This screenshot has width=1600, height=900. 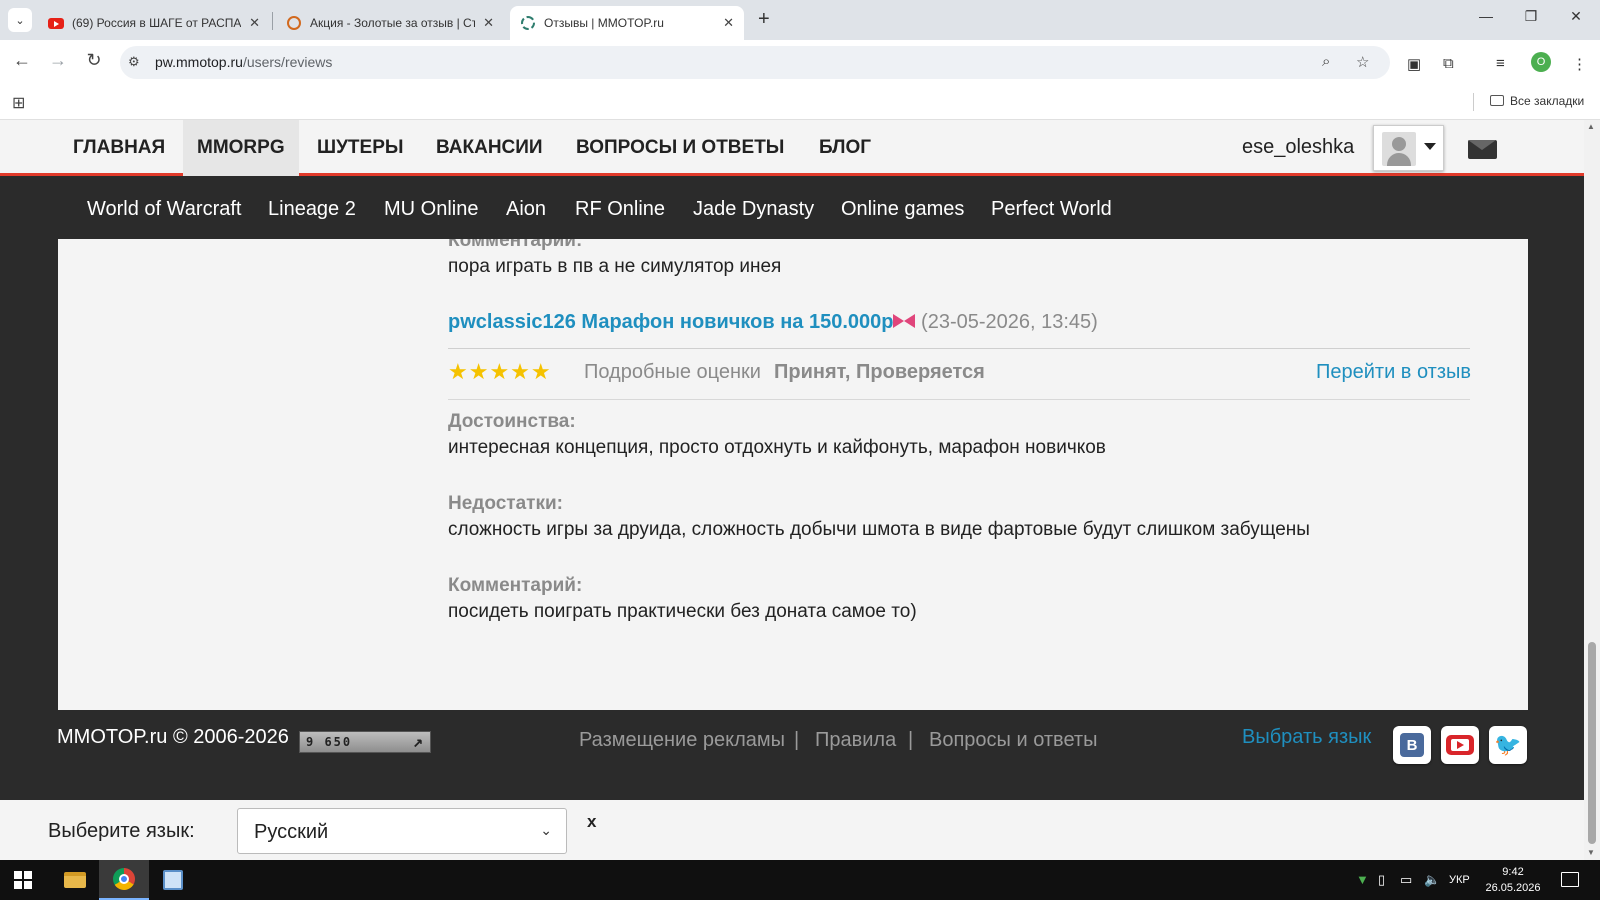 I want to click on tab-search-button: ⌄, so click(x=20, y=20).